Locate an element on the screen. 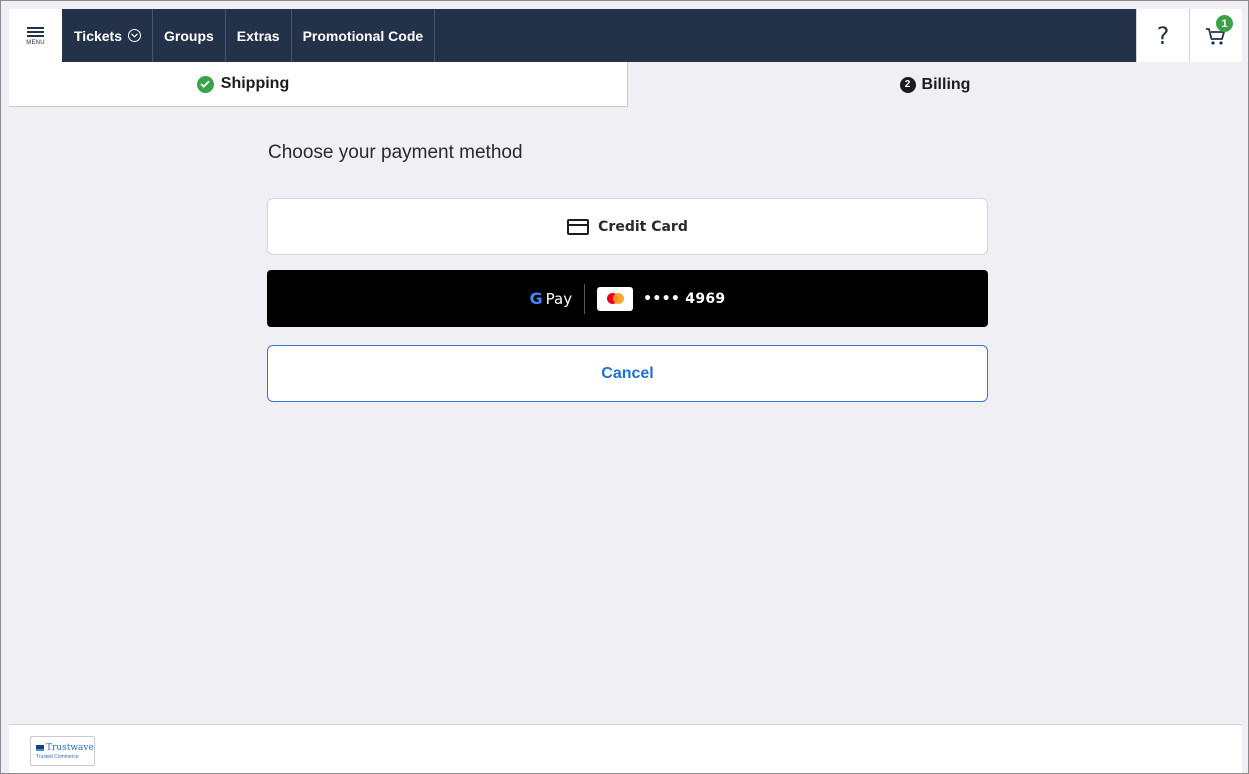 The image size is (1249, 774). payment-method-heading: Choose your payment method is located at coordinates (395, 152).